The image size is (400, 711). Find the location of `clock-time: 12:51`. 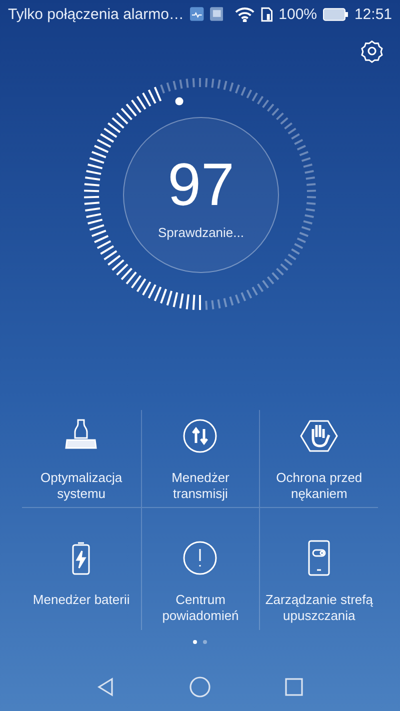

clock-time: 12:51 is located at coordinates (373, 14).